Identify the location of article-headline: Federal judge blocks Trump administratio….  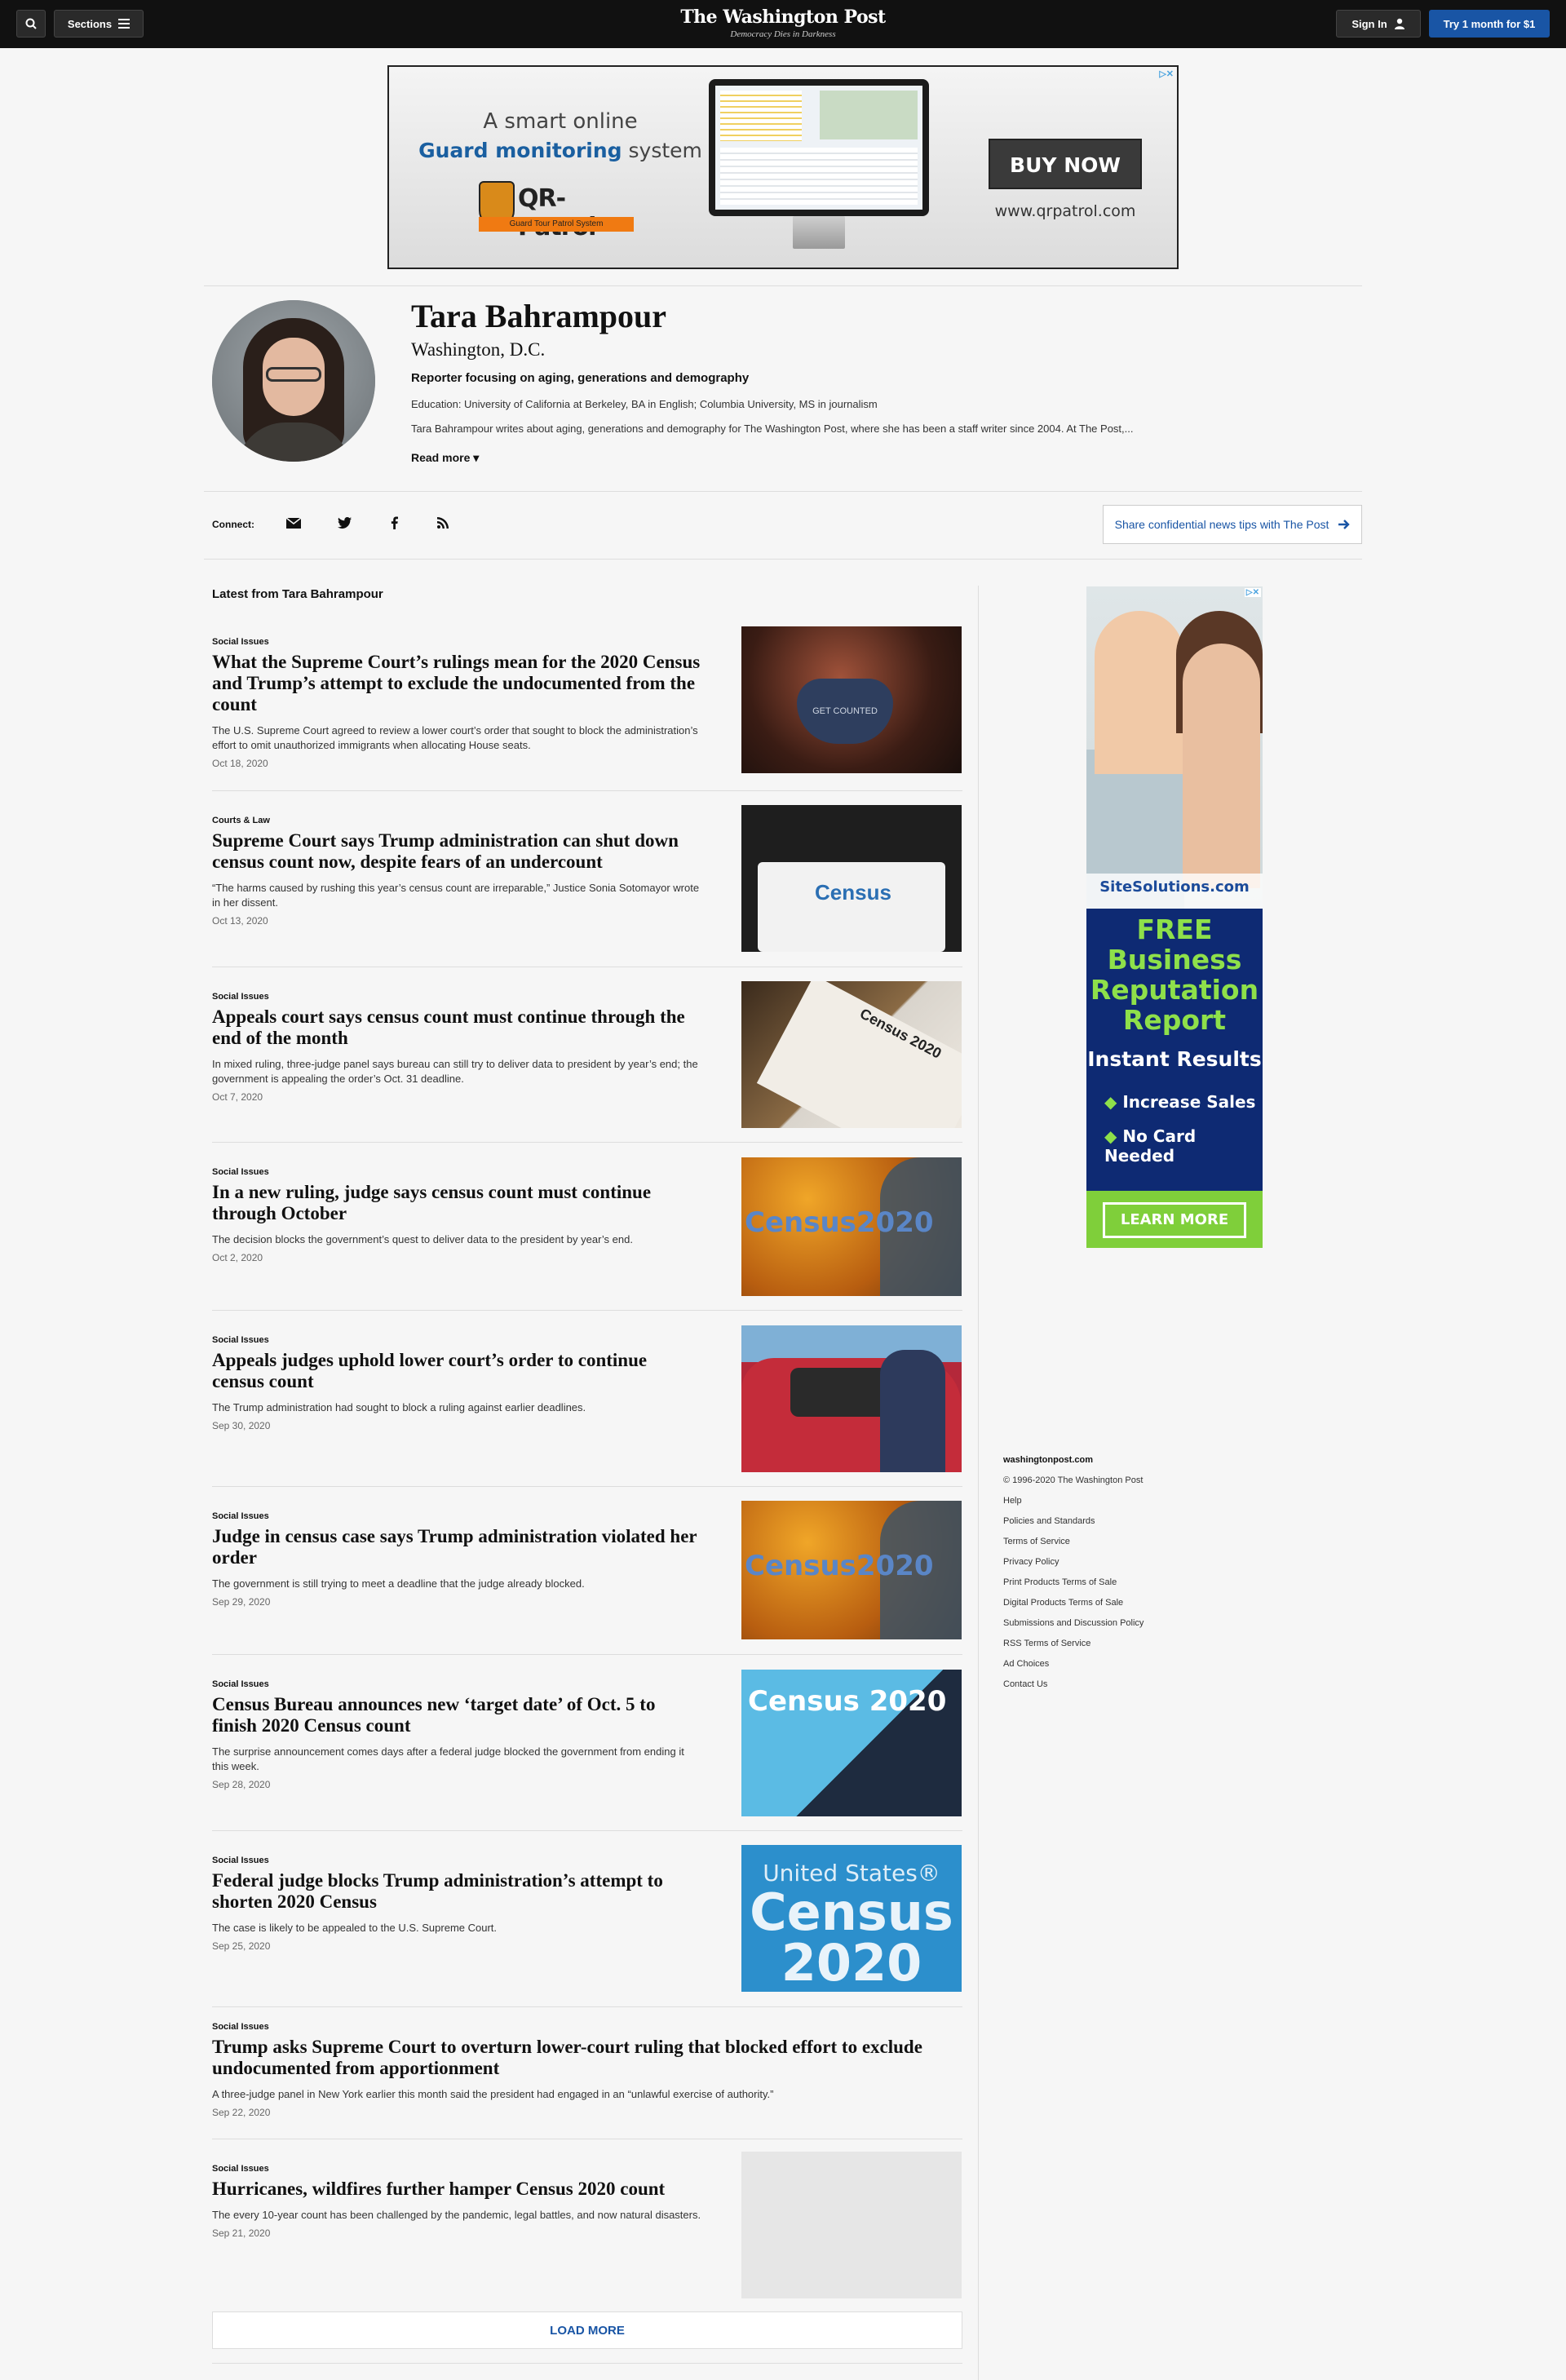
(456, 1892).